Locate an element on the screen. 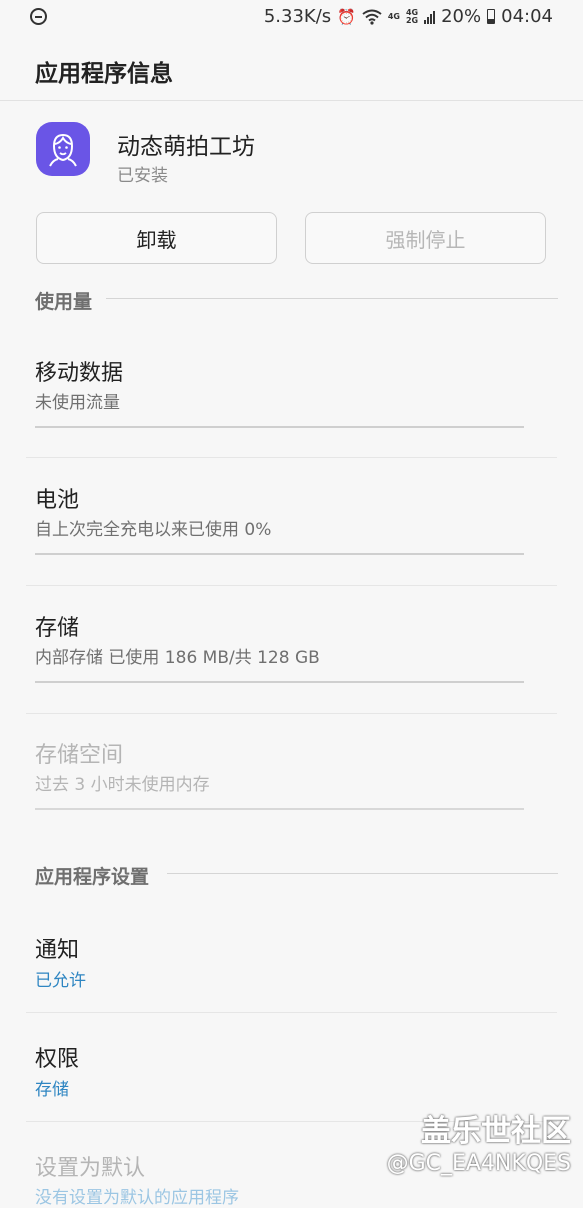 The width and height of the screenshot is (583, 1208). storage-bar is located at coordinates (279, 682).